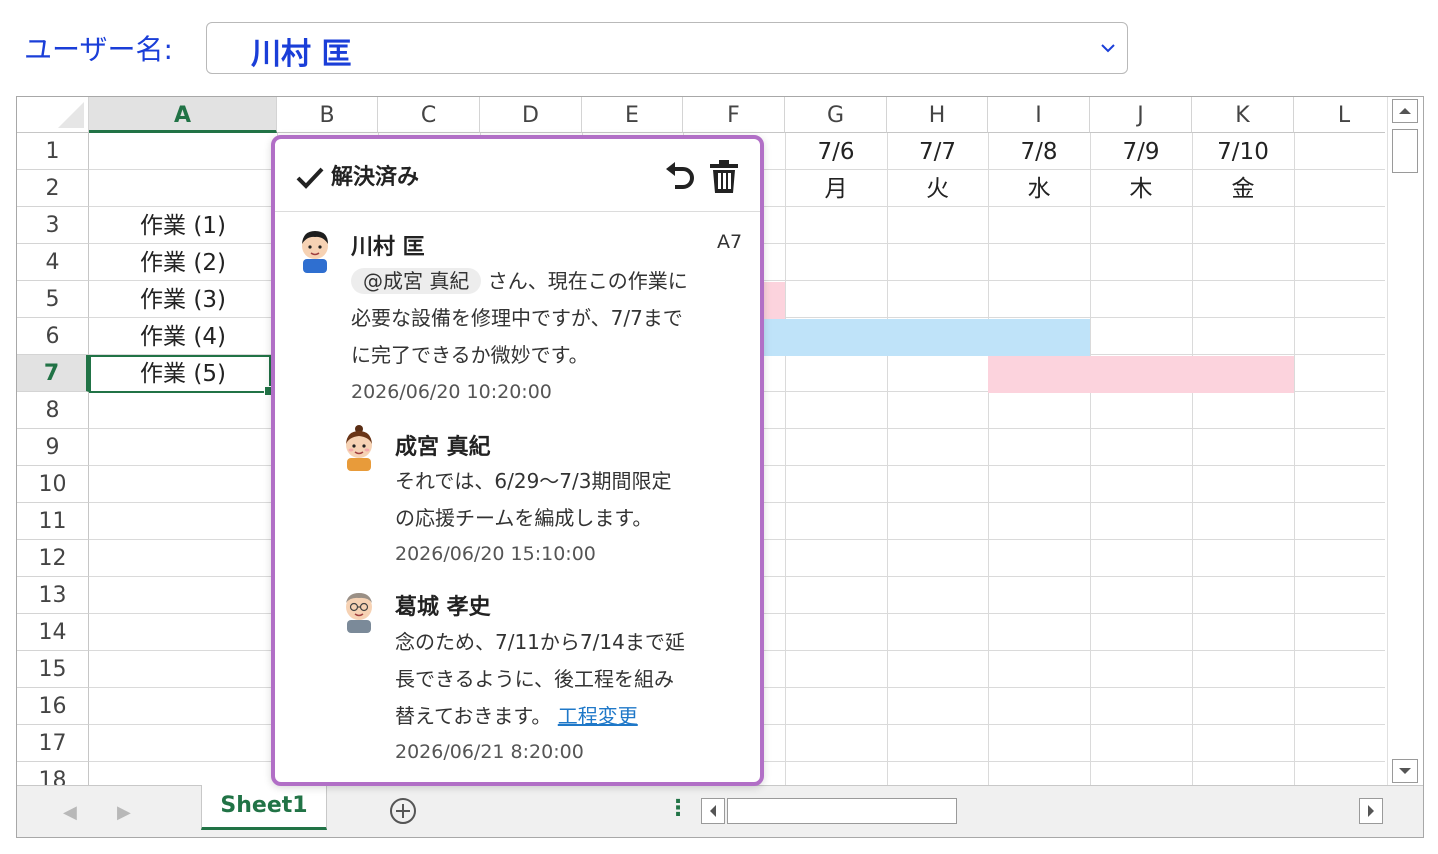  What do you see at coordinates (1243, 115) in the screenshot?
I see `column-header-k: K` at bounding box center [1243, 115].